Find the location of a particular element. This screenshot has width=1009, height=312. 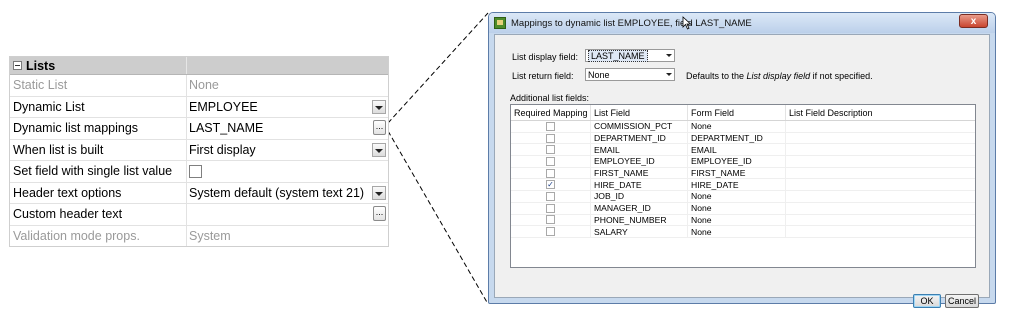

row-when-list-is-built: When list is built First display is located at coordinates (199, 150).